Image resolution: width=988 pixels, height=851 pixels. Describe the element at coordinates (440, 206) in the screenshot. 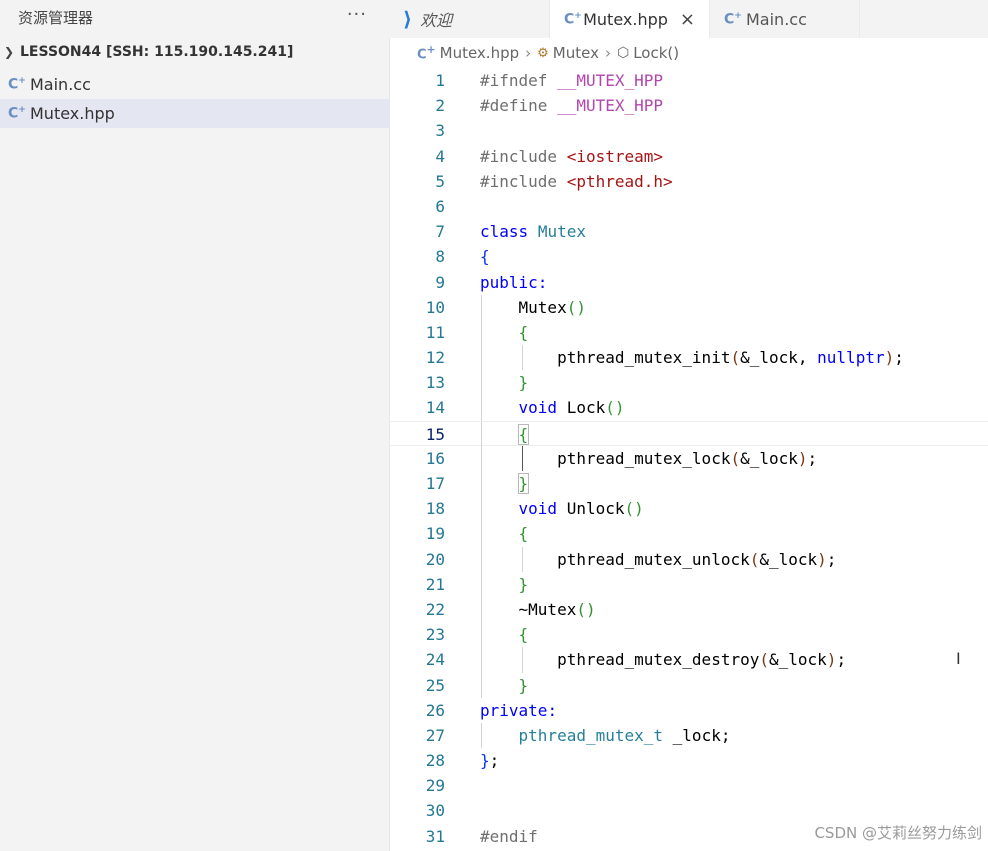

I see `line-number: 6` at that location.